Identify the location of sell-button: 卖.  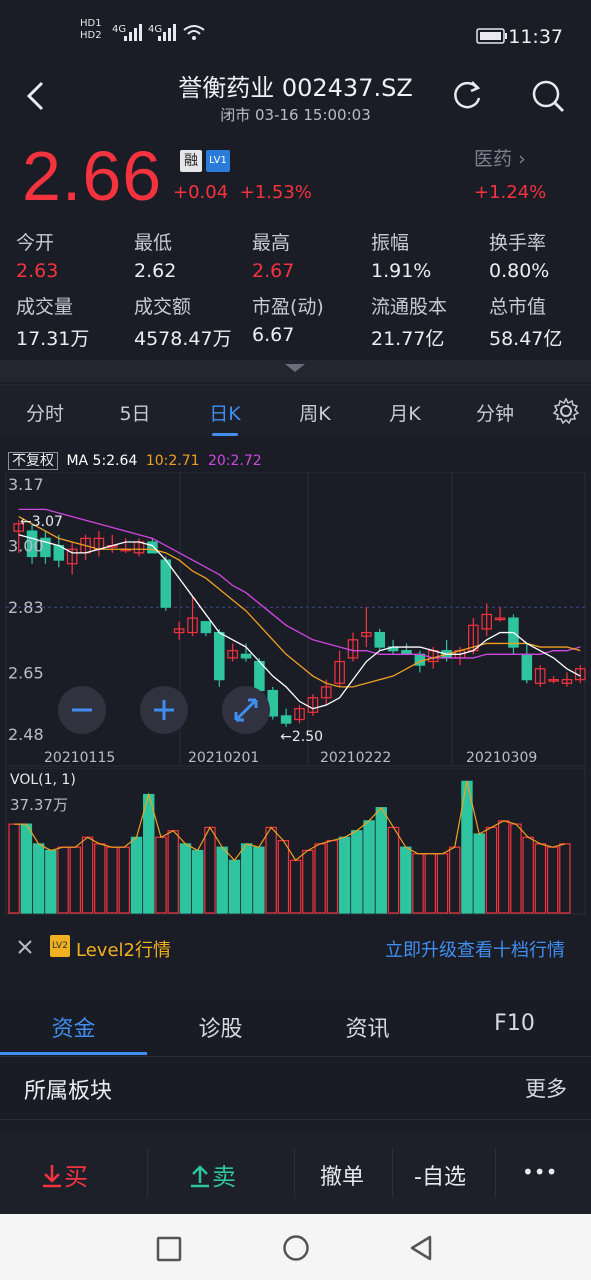
(212, 1174).